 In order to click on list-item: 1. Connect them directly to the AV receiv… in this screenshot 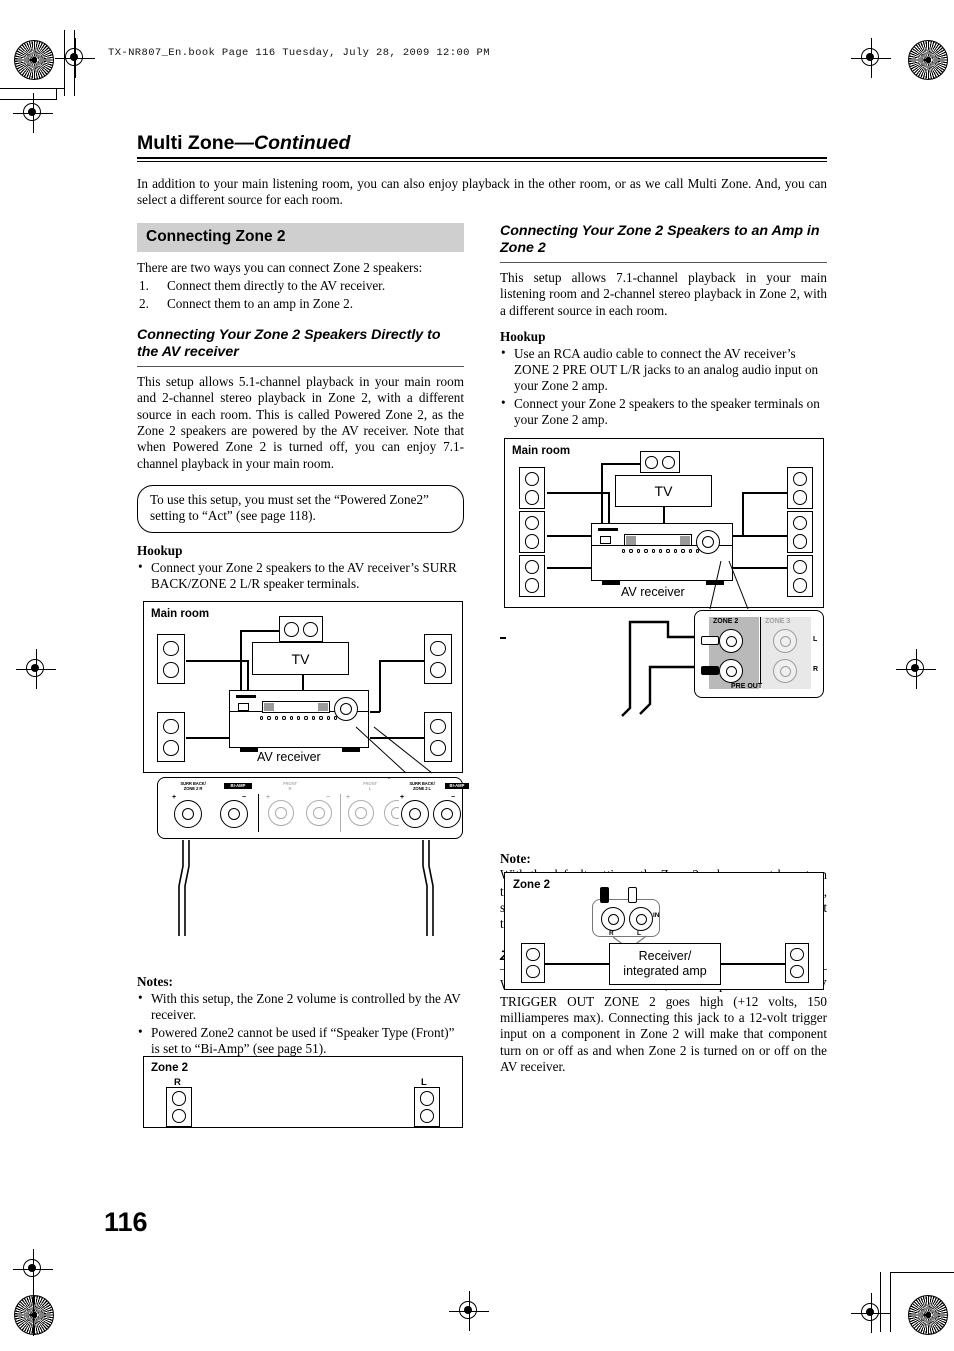, I will do `click(300, 286)`.